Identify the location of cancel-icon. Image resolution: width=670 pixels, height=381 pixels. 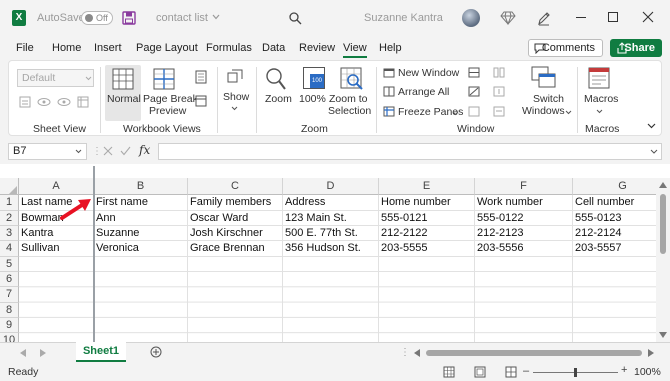
(108, 151).